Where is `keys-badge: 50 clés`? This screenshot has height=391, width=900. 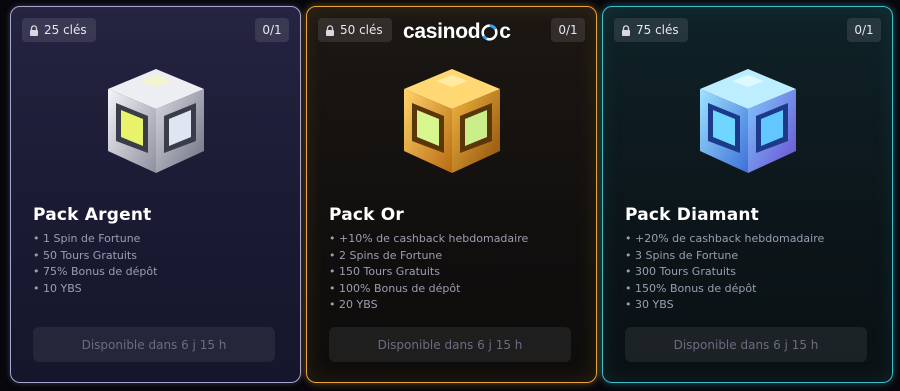
keys-badge: 50 clés is located at coordinates (355, 30).